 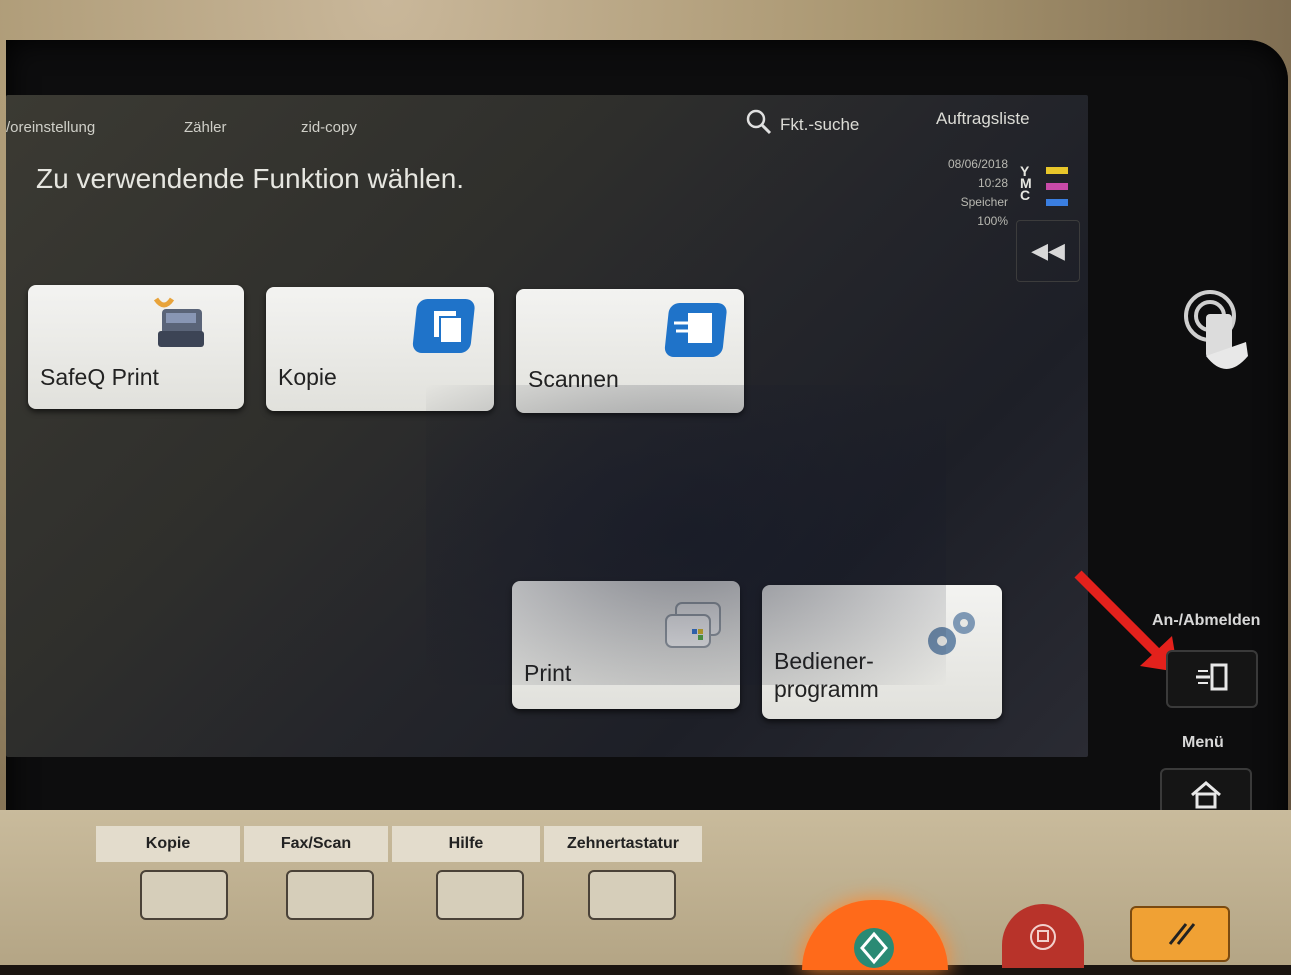 I want to click on job-list-button: Auftragsliste, so click(x=983, y=119).